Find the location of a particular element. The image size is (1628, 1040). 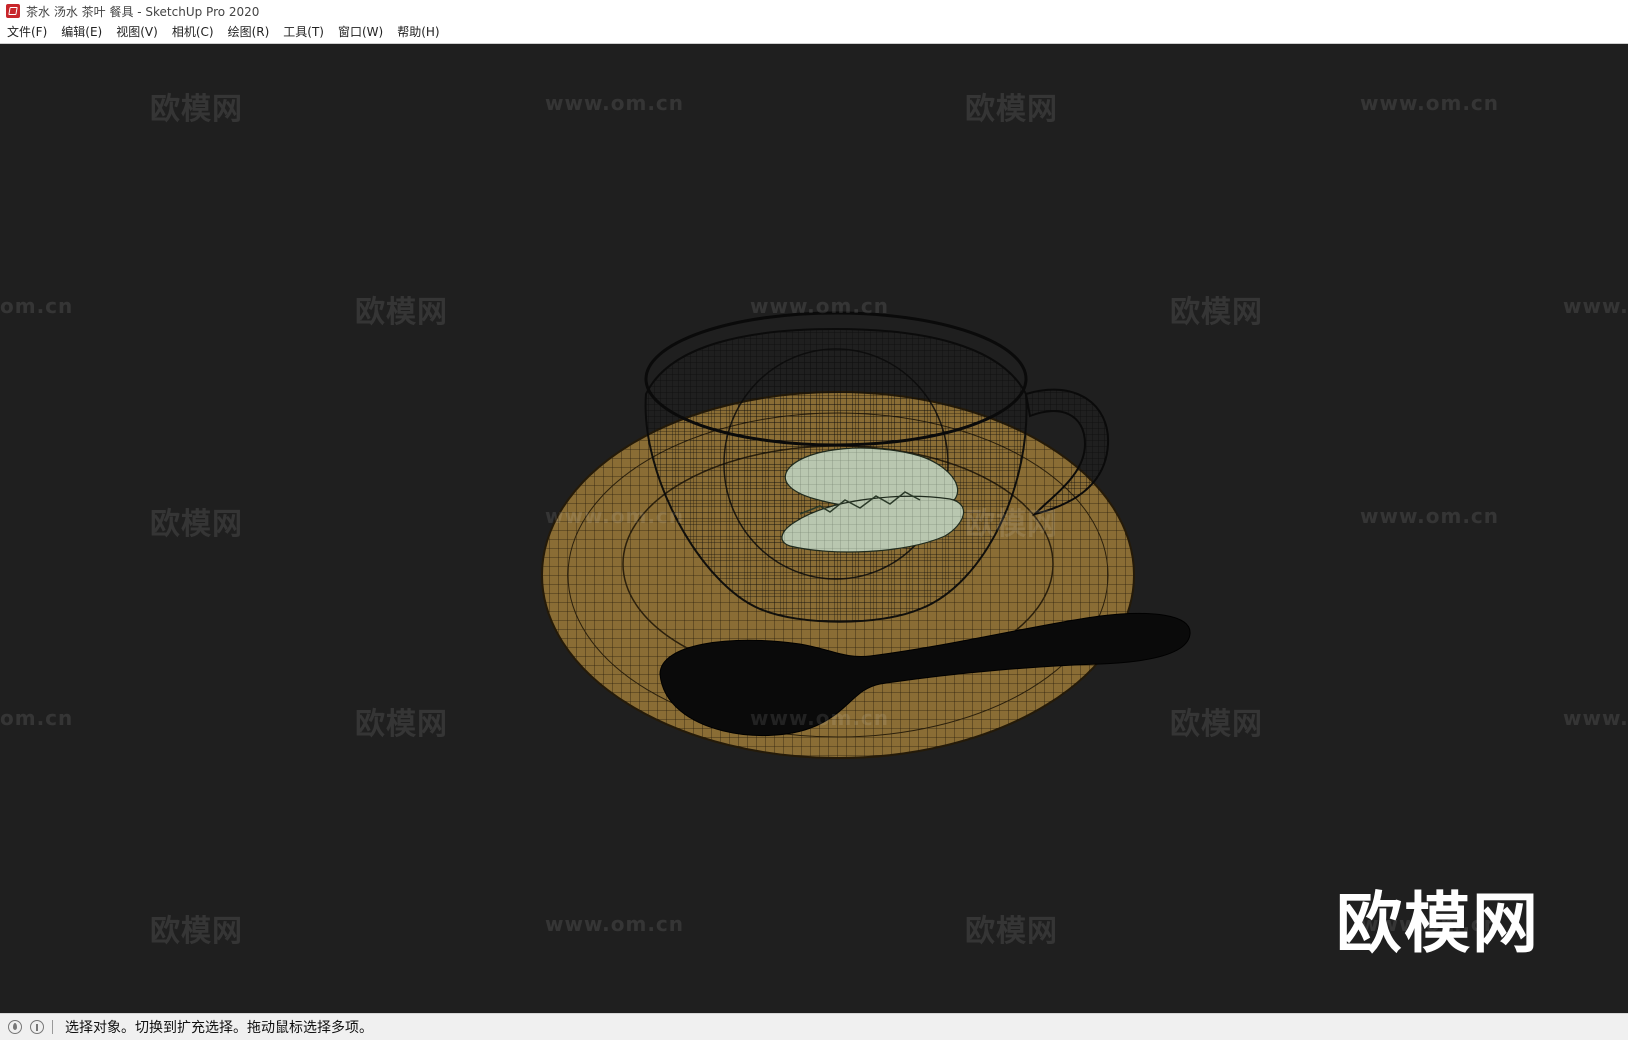

menu-file: 文件(F) is located at coordinates (27, 32).